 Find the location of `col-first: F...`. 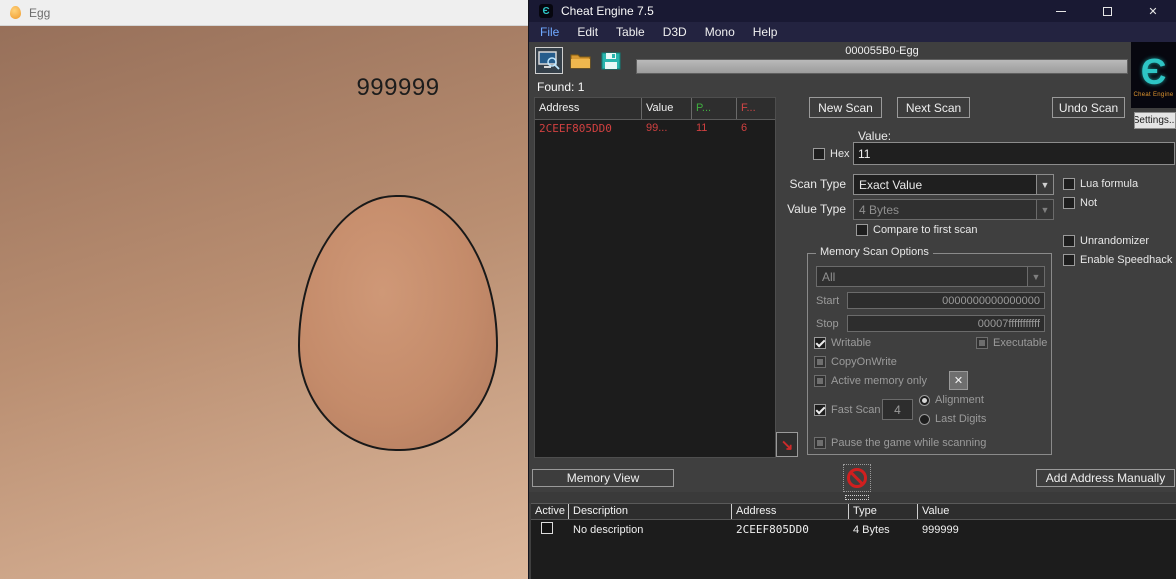

col-first: F... is located at coordinates (756, 108).